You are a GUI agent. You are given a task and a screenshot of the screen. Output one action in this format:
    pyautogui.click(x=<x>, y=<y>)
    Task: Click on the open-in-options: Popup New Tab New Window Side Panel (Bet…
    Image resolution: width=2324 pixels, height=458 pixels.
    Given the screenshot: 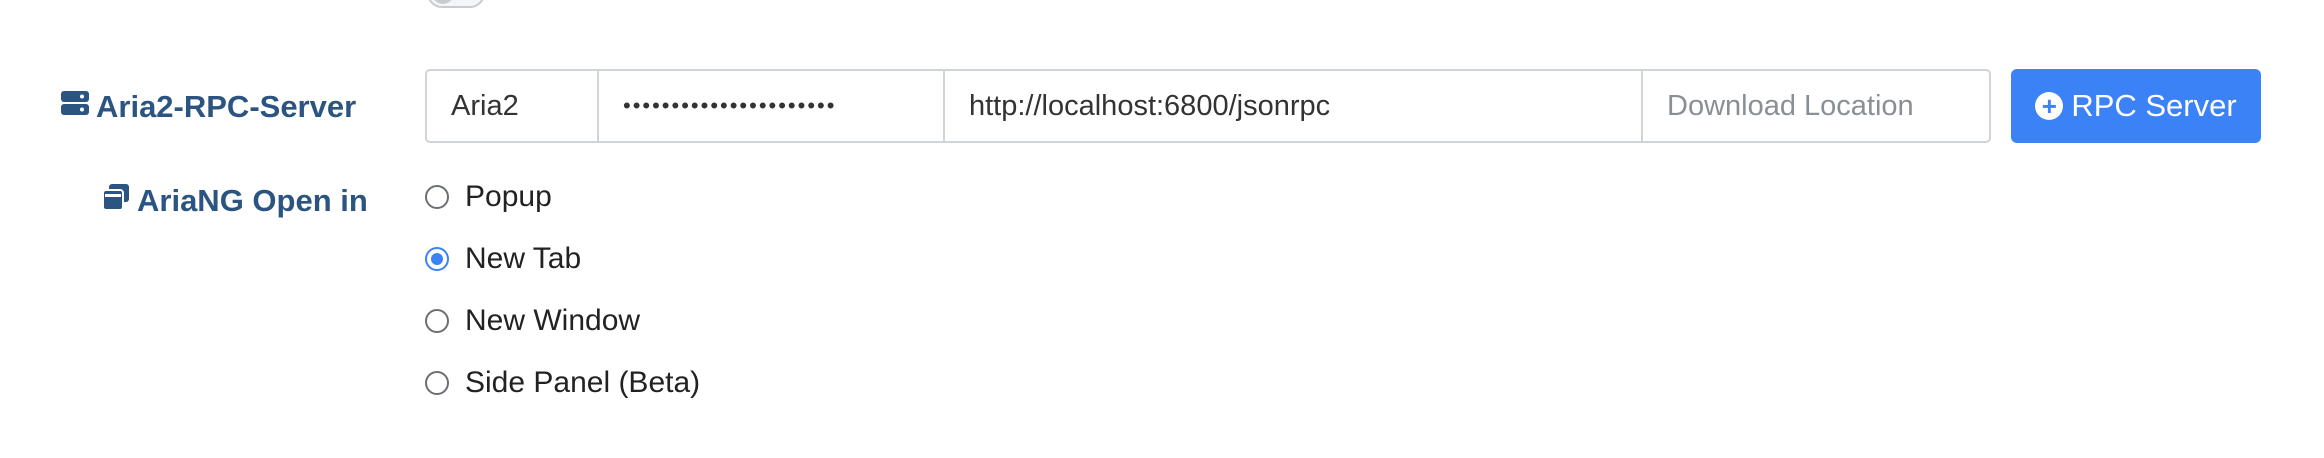 What is the action you would take?
    pyautogui.click(x=562, y=300)
    